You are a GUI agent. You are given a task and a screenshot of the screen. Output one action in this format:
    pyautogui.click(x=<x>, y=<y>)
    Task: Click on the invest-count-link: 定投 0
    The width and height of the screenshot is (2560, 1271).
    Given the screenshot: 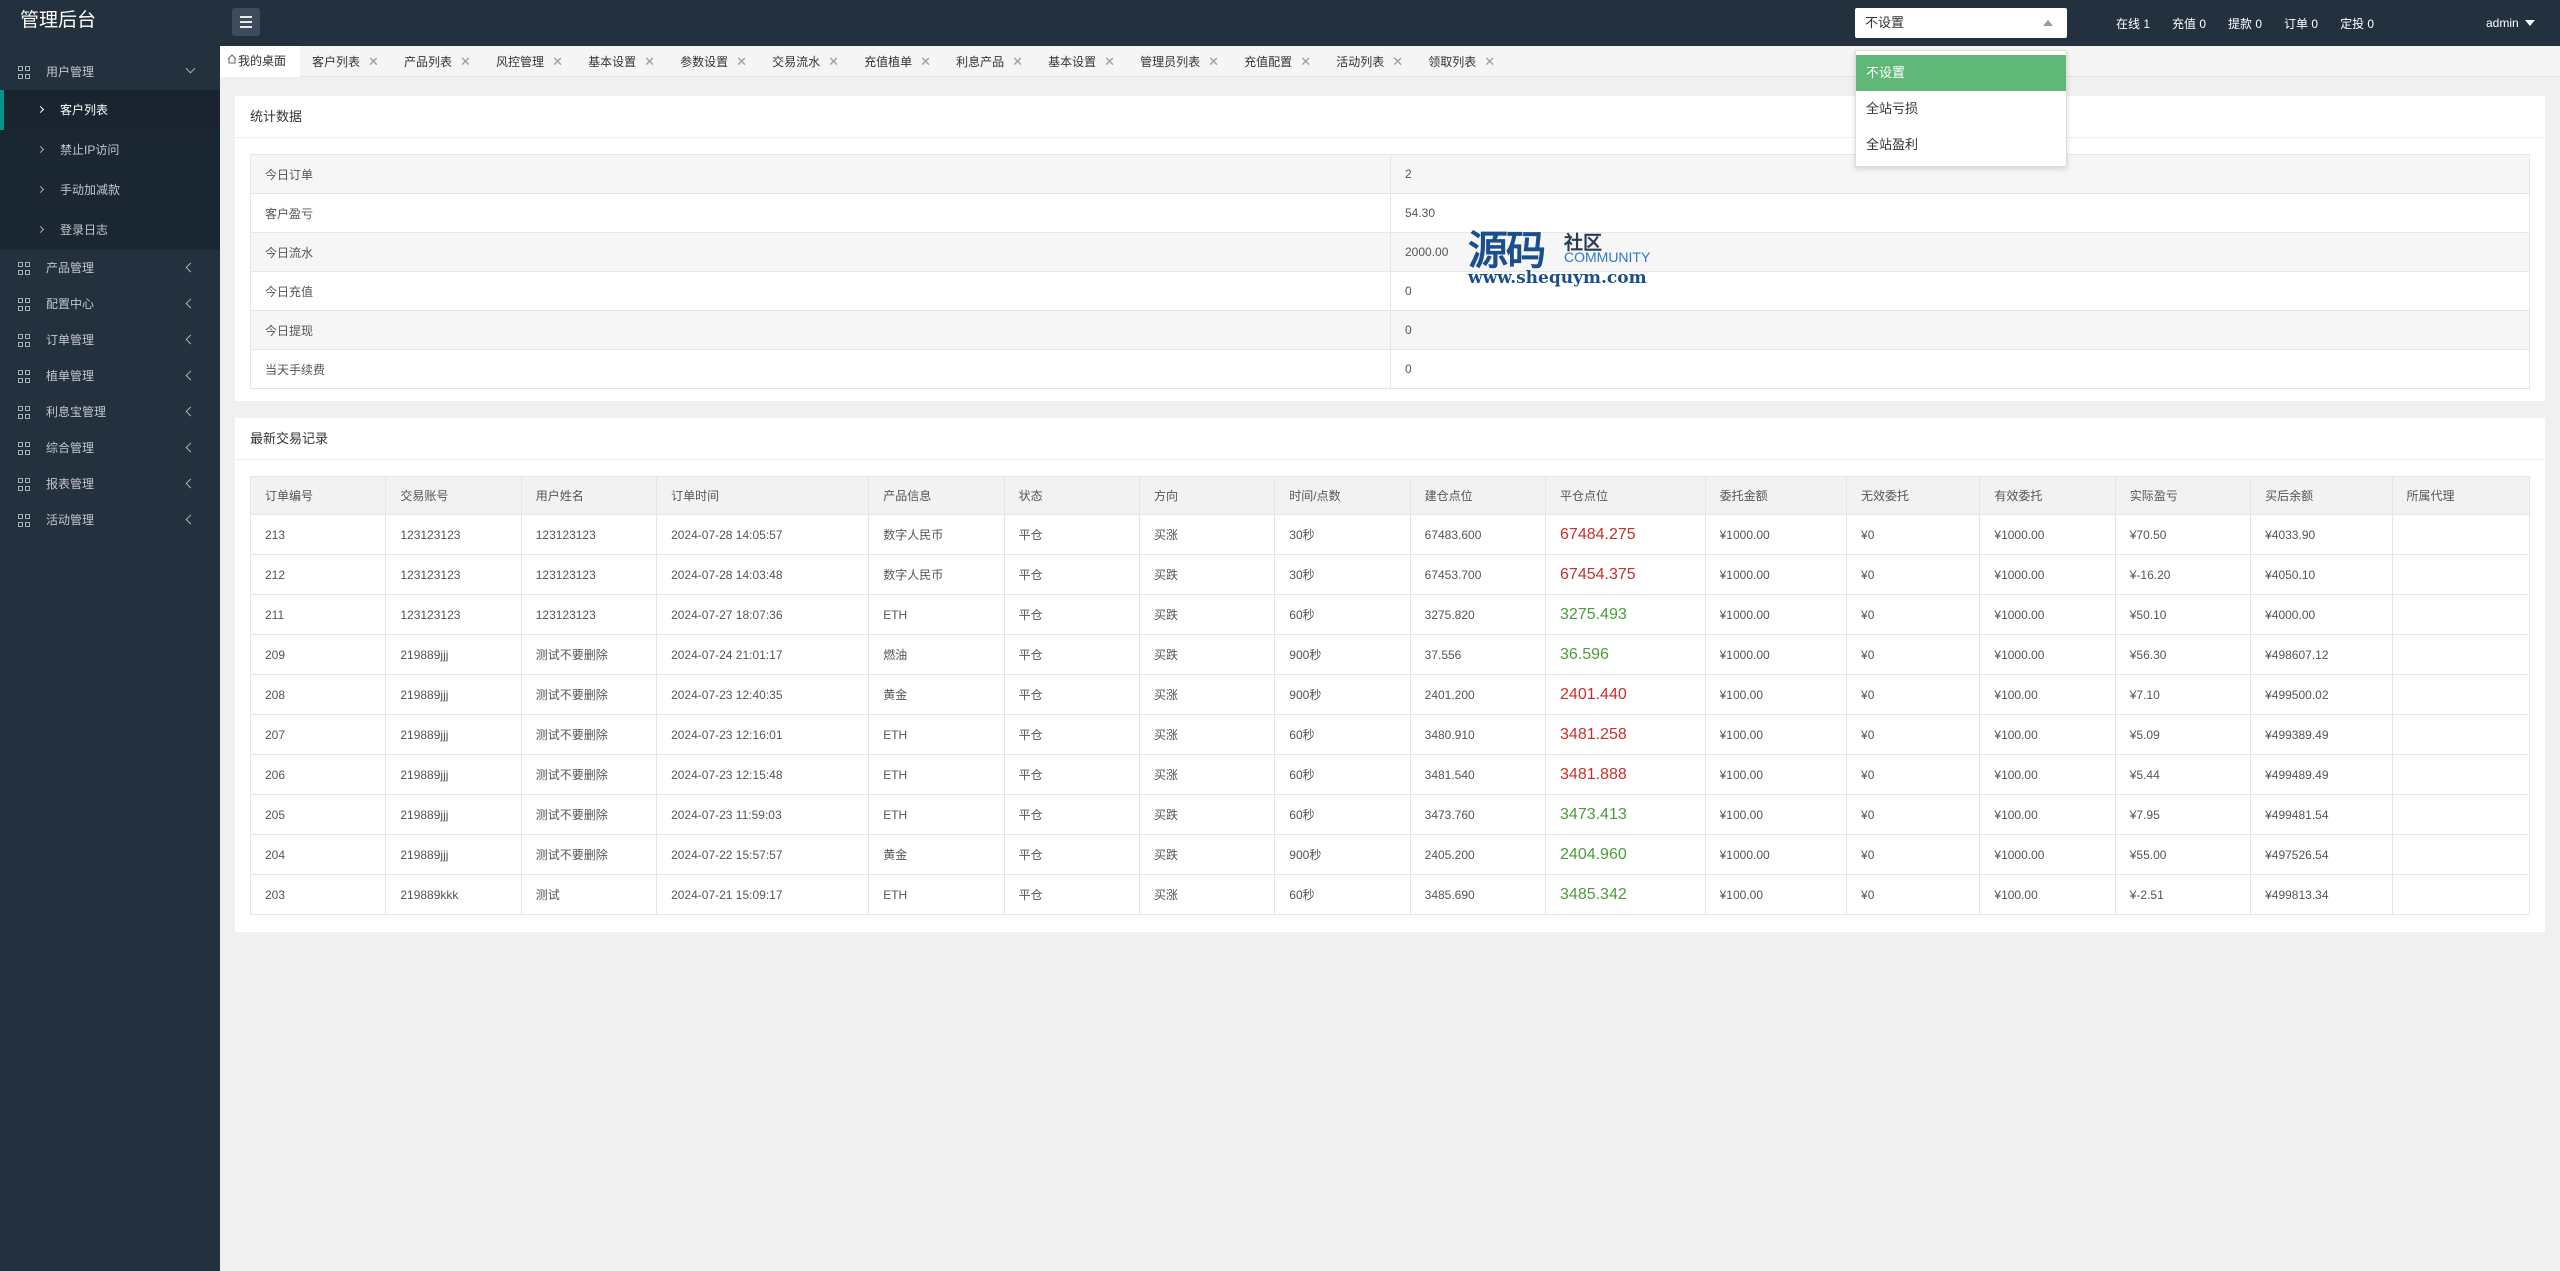 What is the action you would take?
    pyautogui.click(x=2357, y=23)
    